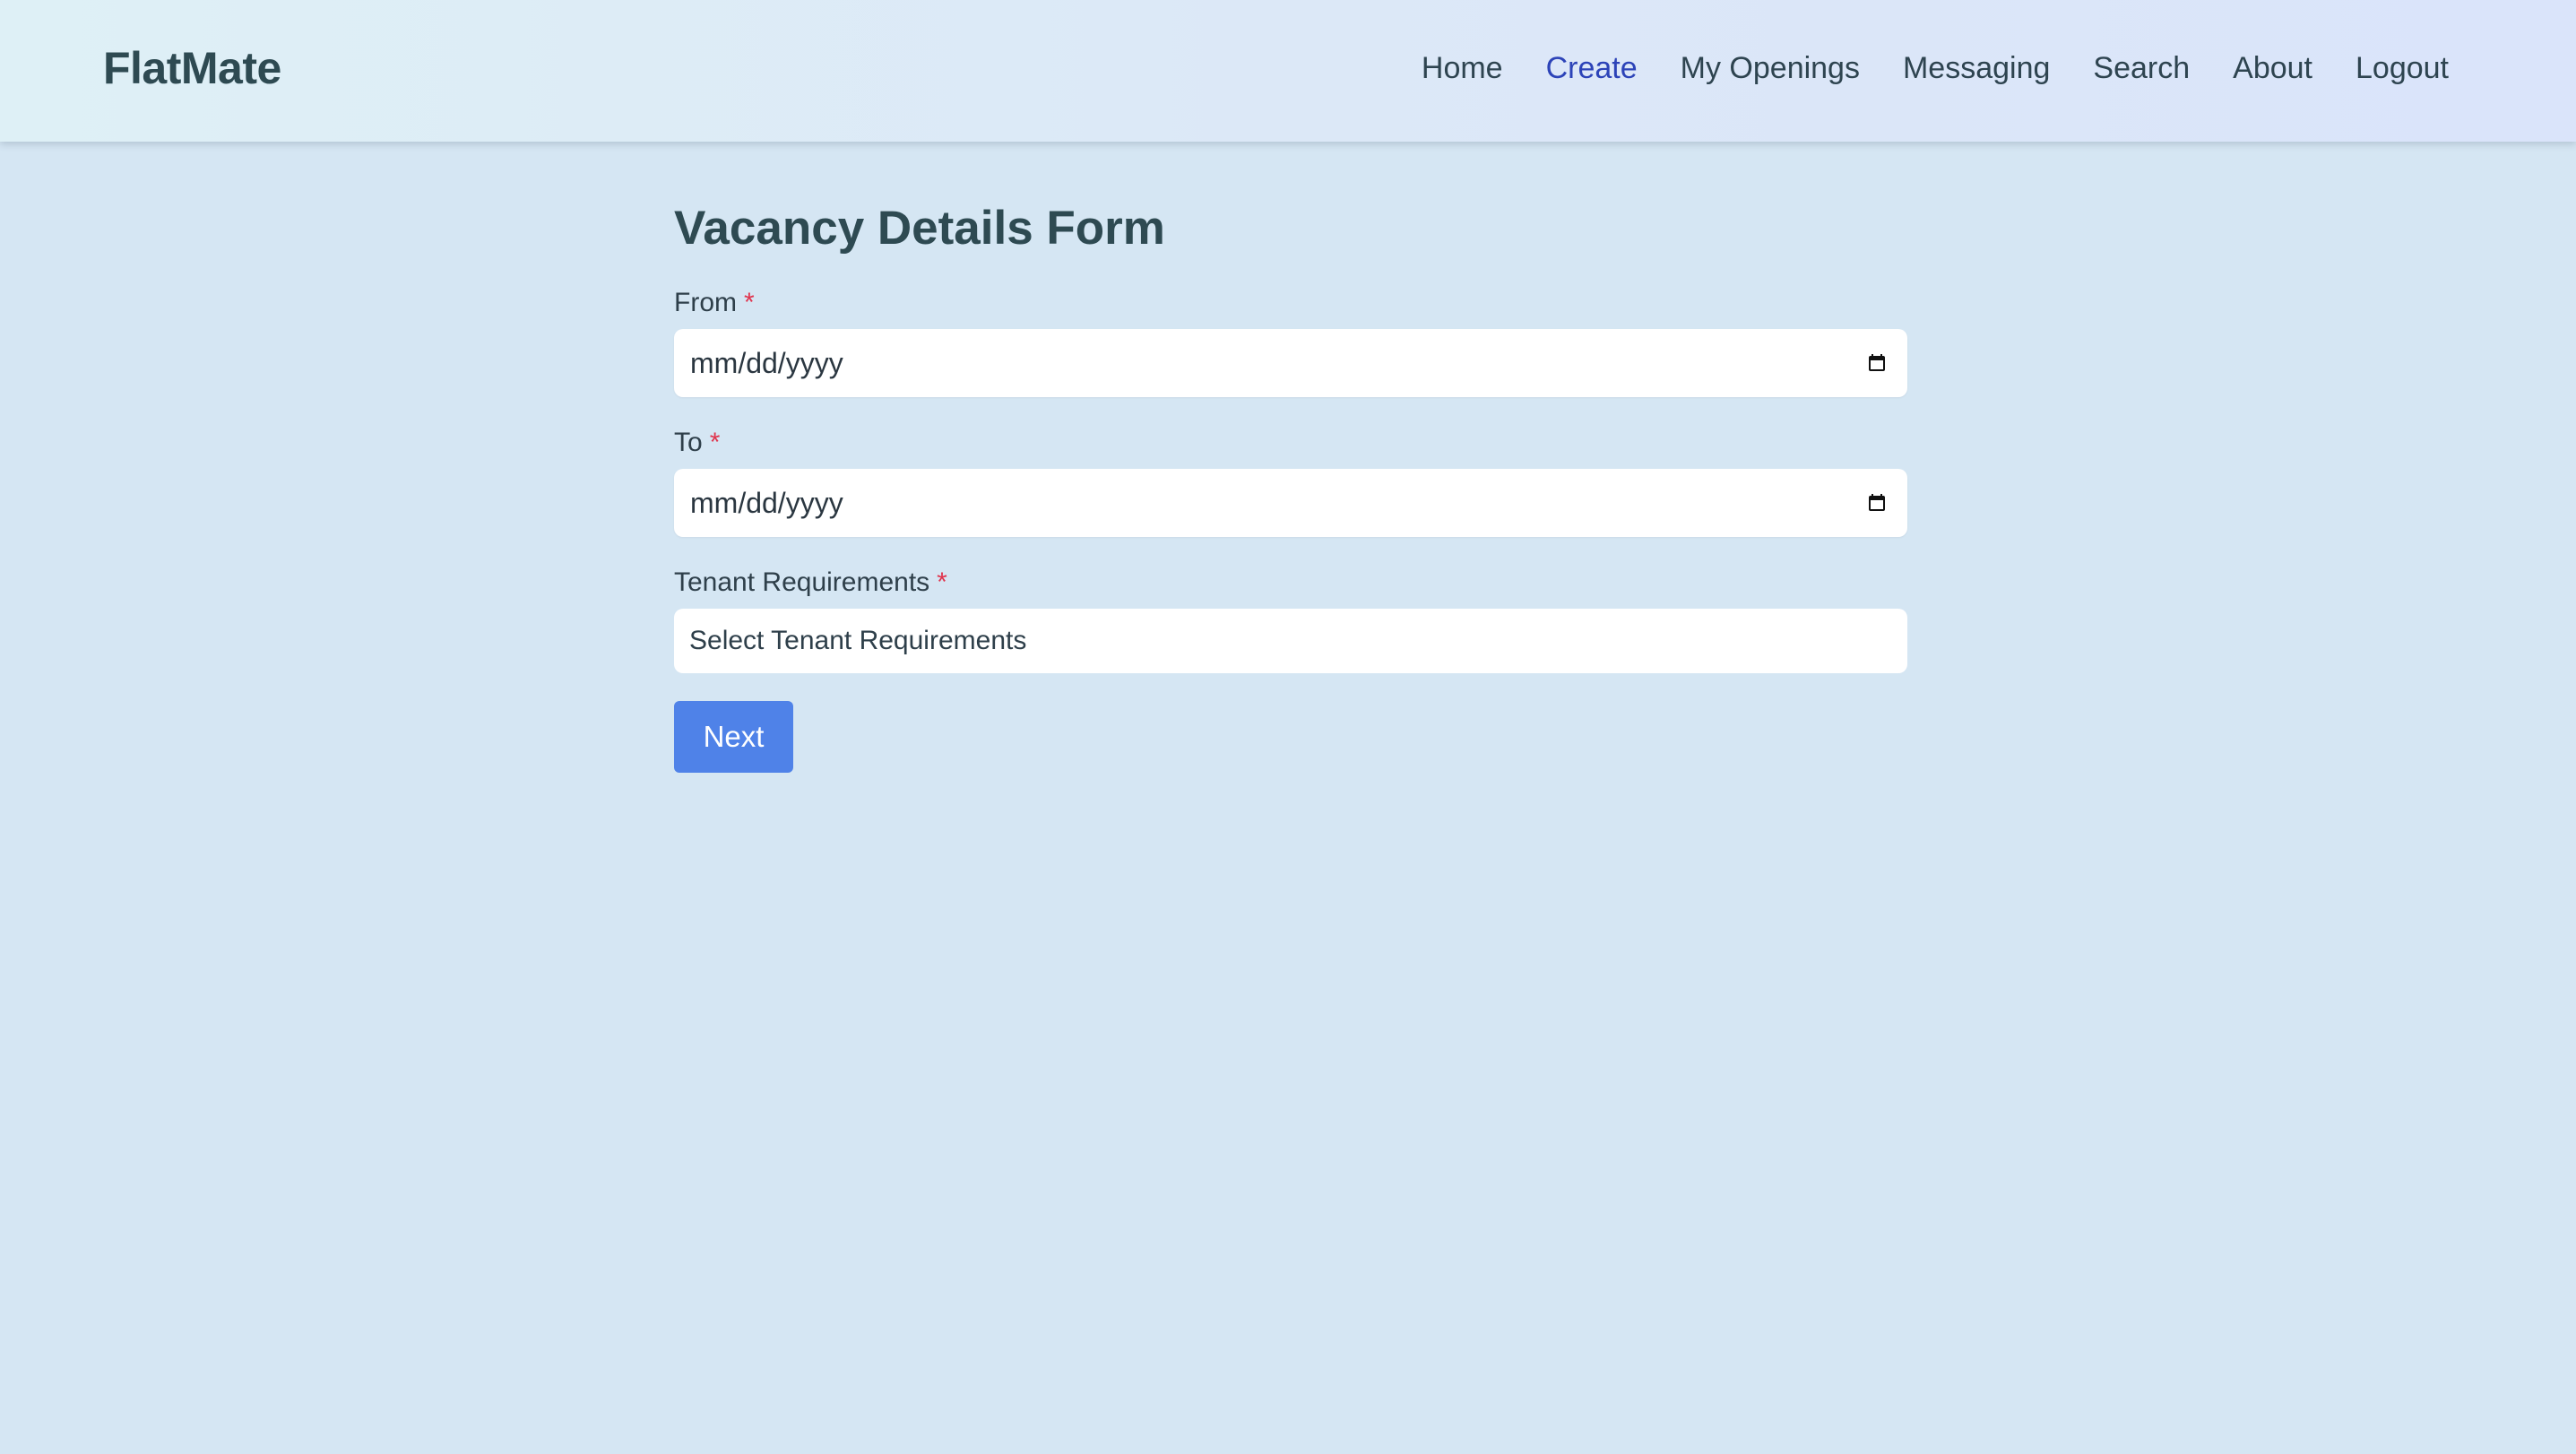 The height and width of the screenshot is (1454, 2576). What do you see at coordinates (1462, 68) in the screenshot?
I see `nav-link-home: Home` at bounding box center [1462, 68].